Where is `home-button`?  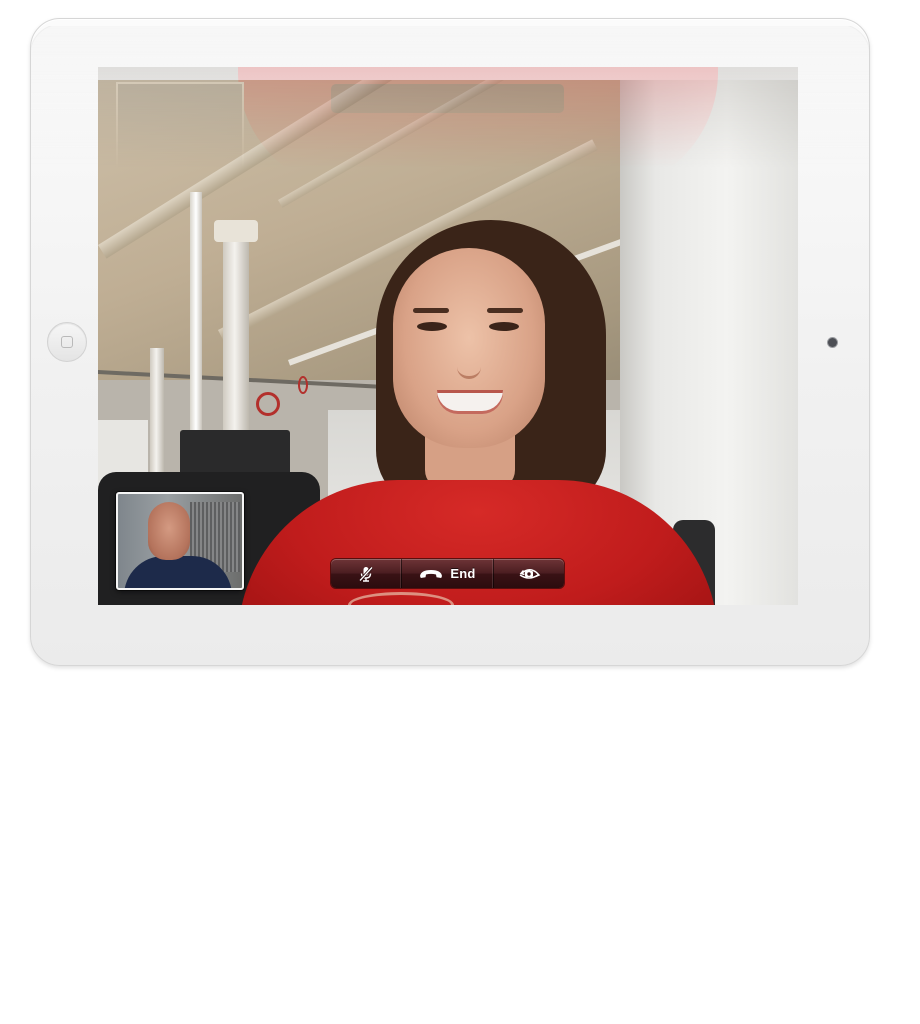 home-button is located at coordinates (67, 342).